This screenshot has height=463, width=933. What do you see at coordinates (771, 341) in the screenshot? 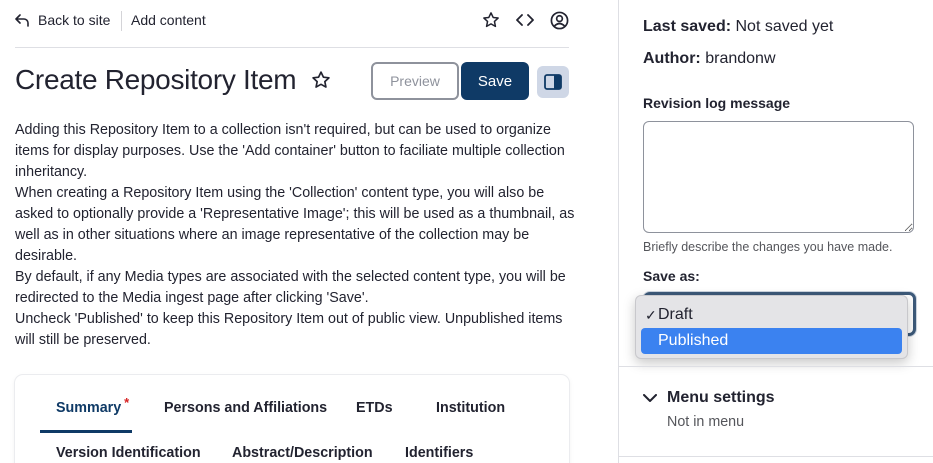
I see `option-published: Published` at bounding box center [771, 341].